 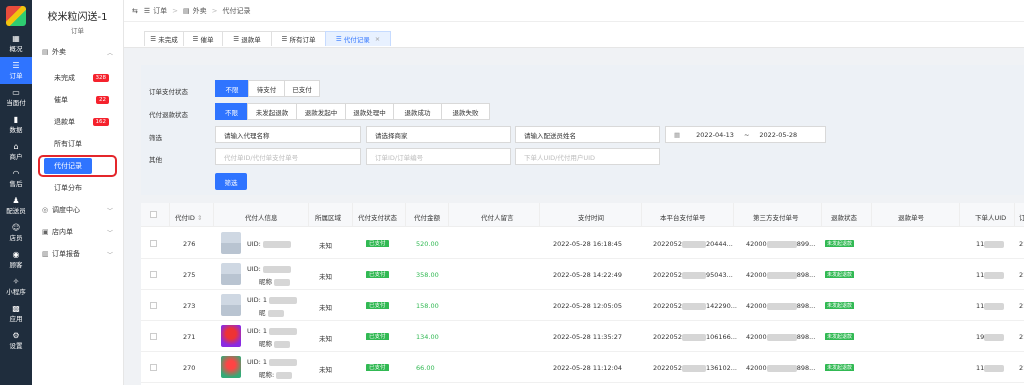 I want to click on tab-urge: ☰ 催单, so click(x=203, y=38).